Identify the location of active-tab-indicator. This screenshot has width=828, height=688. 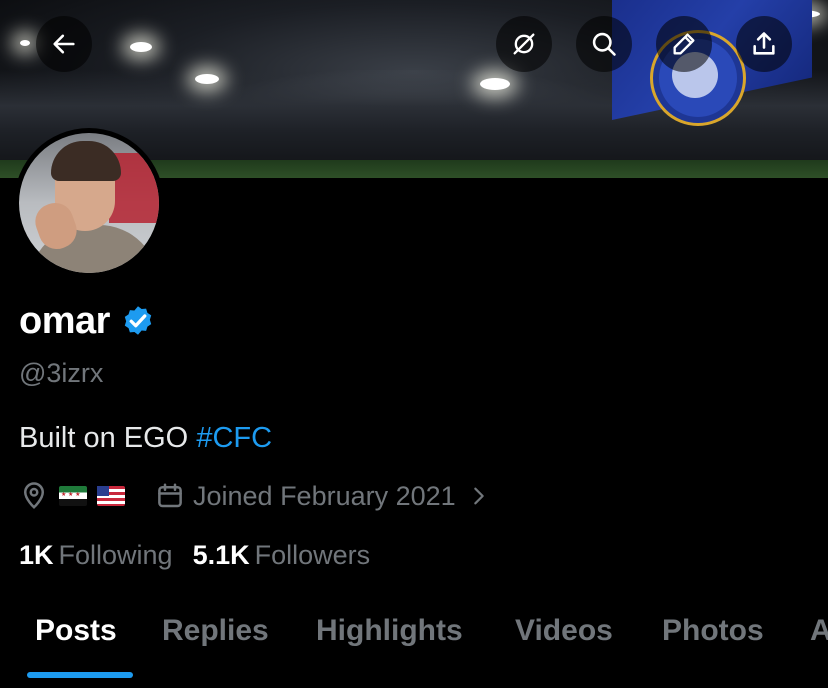
(80, 675).